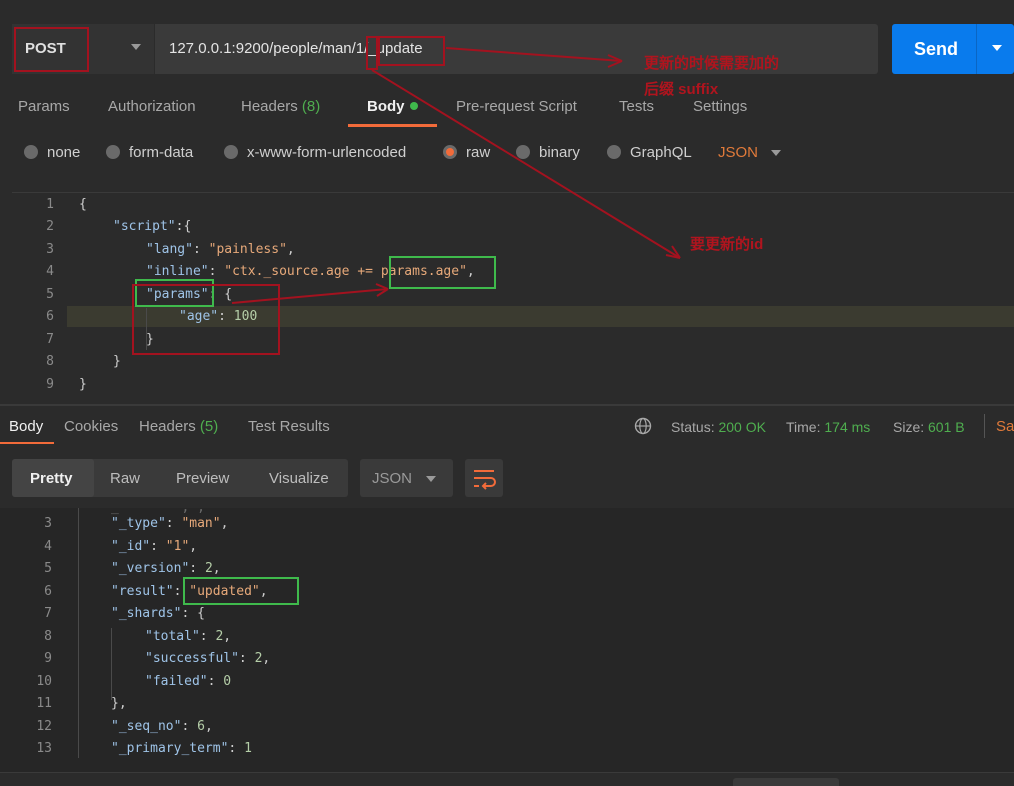 The height and width of the screenshot is (786, 1014). Describe the element at coordinates (661, 152) in the screenshot. I see `radio-label: GraphQL` at that location.